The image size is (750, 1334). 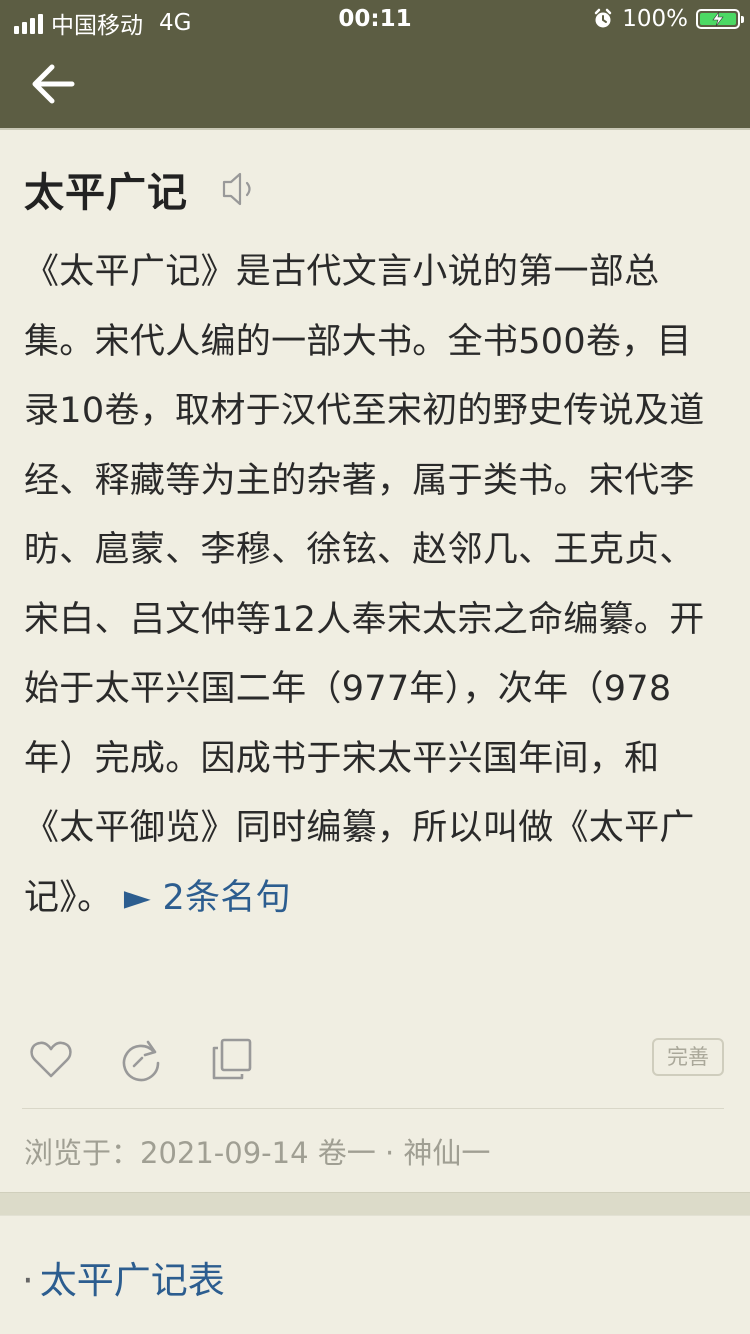 What do you see at coordinates (51, 1059) in the screenshot?
I see `heart-icon` at bounding box center [51, 1059].